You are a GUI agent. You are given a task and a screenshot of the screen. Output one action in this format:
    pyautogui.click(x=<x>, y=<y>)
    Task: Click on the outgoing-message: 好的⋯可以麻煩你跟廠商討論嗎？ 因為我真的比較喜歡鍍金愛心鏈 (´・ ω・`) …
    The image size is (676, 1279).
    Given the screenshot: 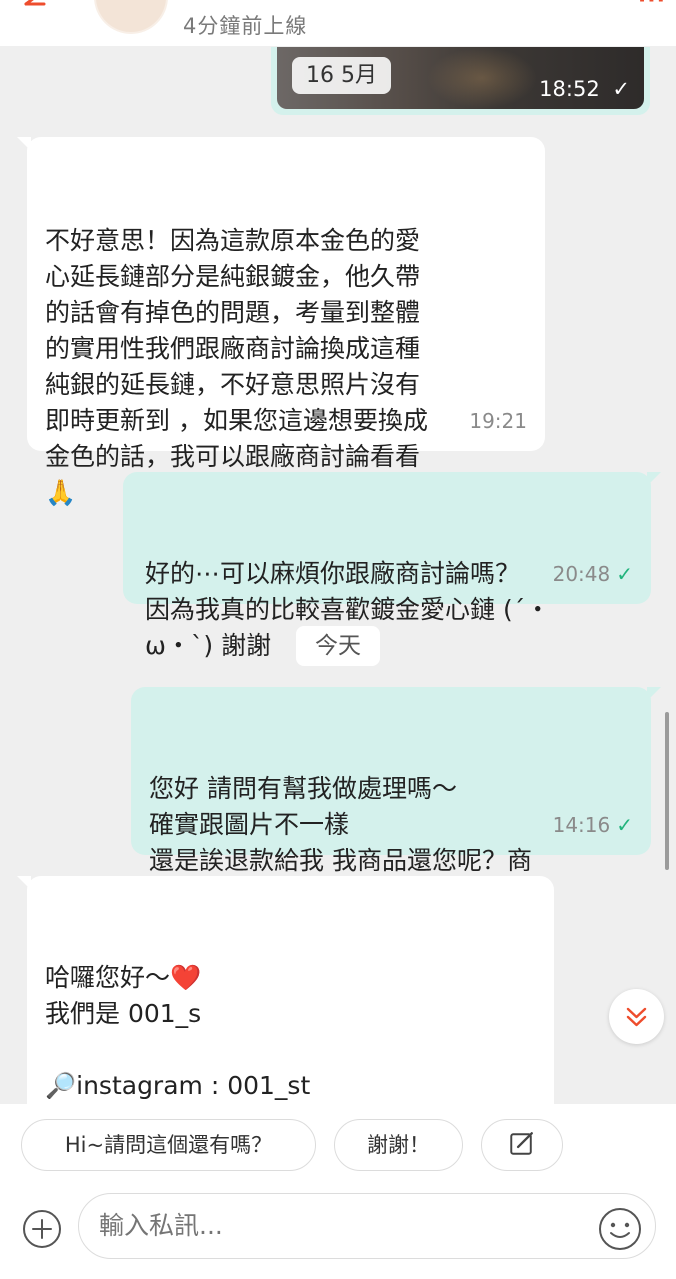 What is the action you would take?
    pyautogui.click(x=392, y=566)
    